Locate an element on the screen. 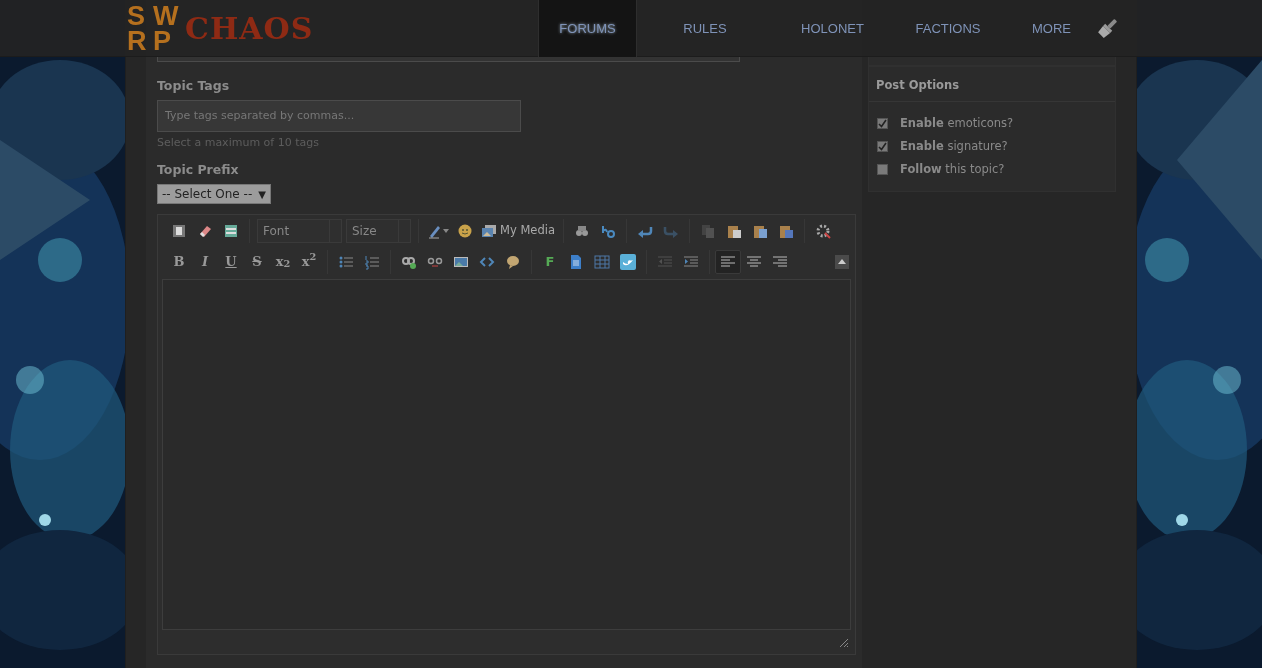 This screenshot has height=668, width=1262. numbered-list-icon is located at coordinates (372, 261).